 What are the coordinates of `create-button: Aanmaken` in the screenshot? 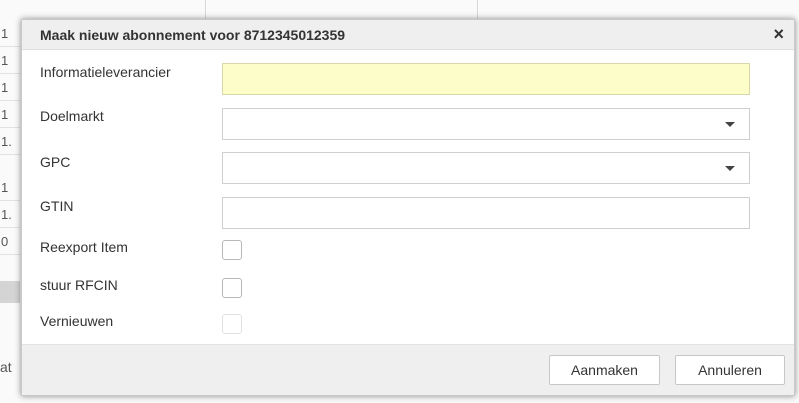 It's located at (604, 370).